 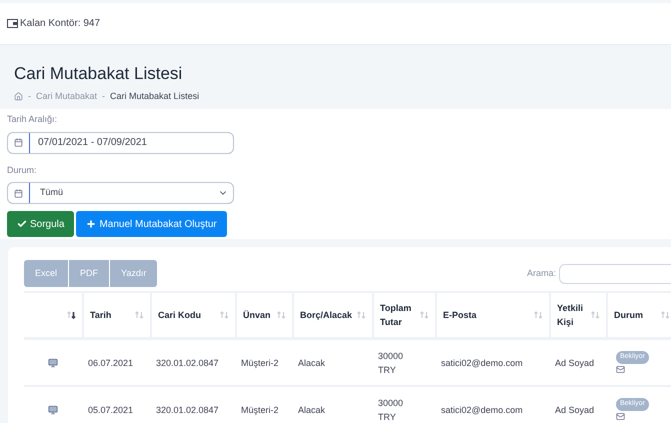 I want to click on column-header: Cari Kodu, so click(x=192, y=316).